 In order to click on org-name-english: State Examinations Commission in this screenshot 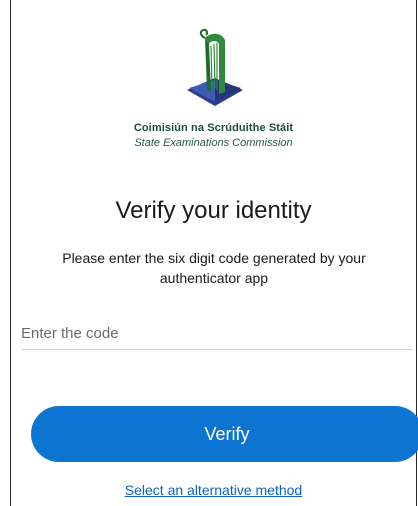, I will do `click(213, 143)`.